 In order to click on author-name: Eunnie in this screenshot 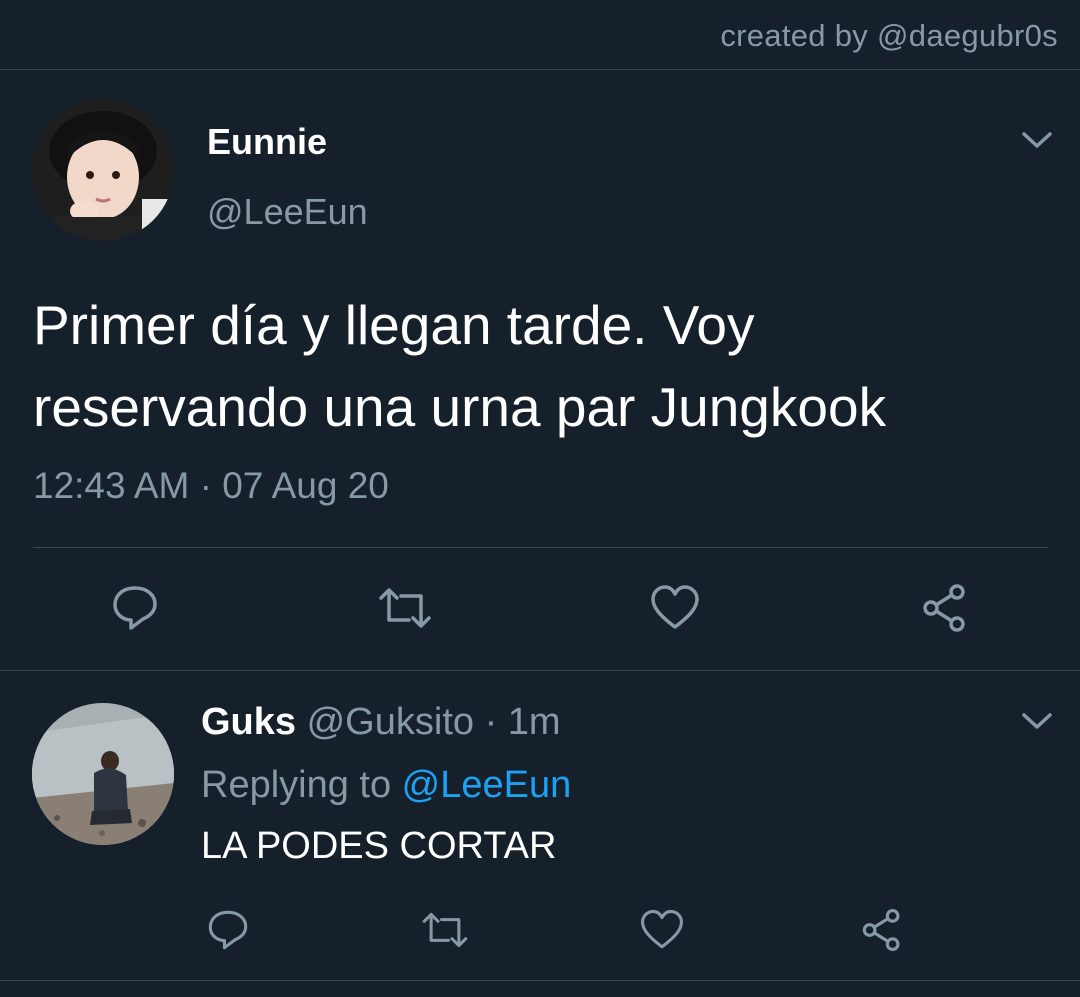, I will do `click(267, 142)`.